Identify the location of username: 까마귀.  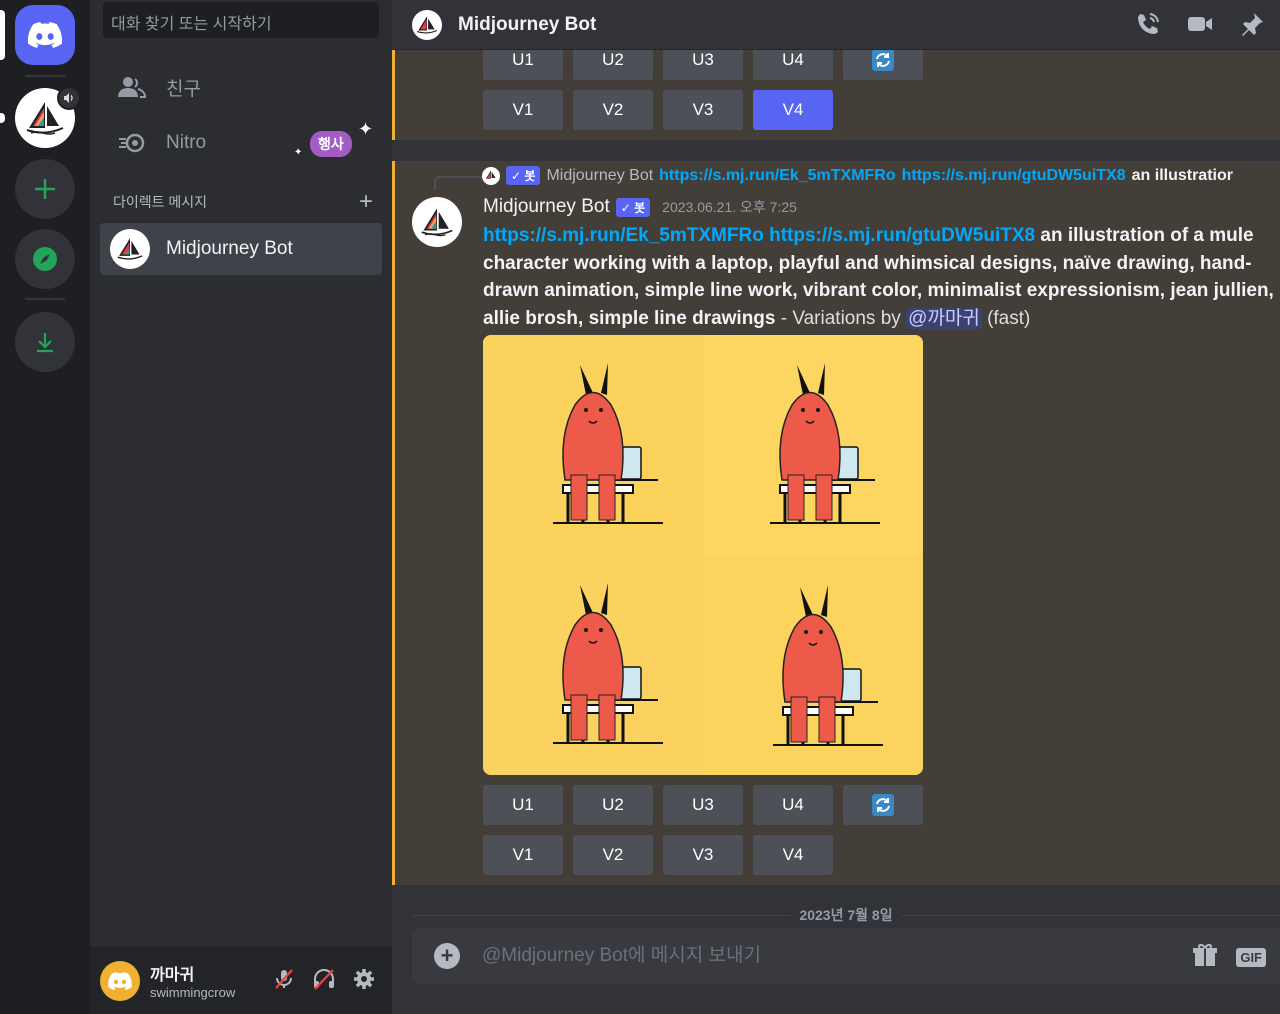
(172, 975).